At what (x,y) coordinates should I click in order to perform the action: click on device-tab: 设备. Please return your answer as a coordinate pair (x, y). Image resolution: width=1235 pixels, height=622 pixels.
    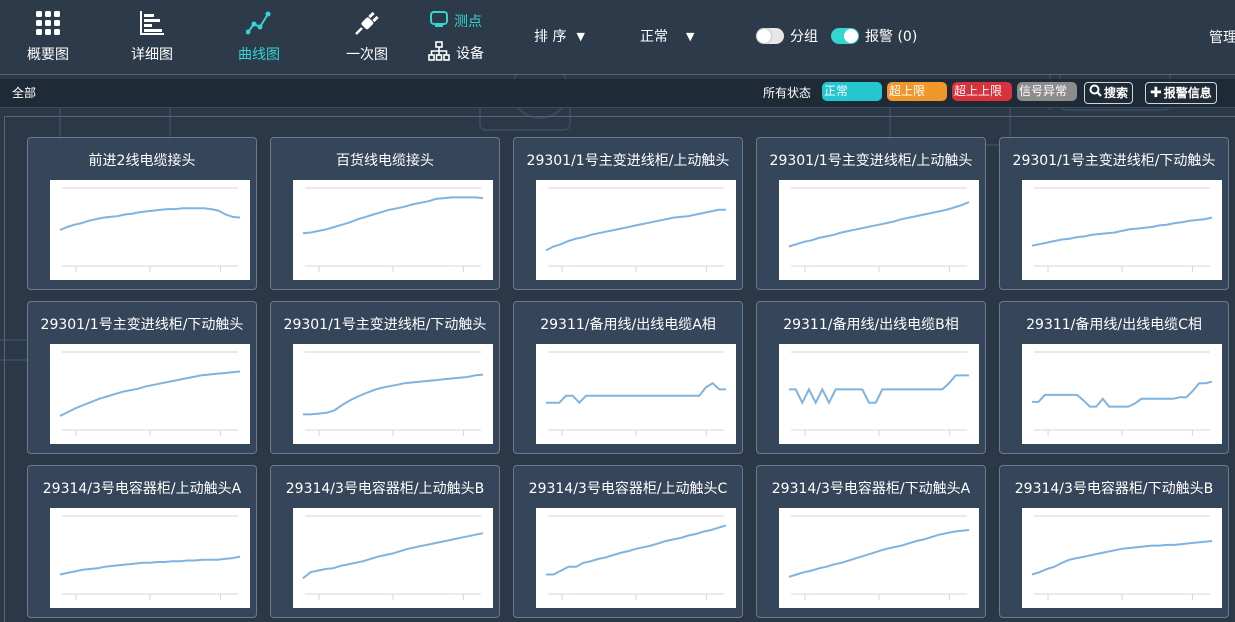
    Looking at the image, I should click on (456, 53).